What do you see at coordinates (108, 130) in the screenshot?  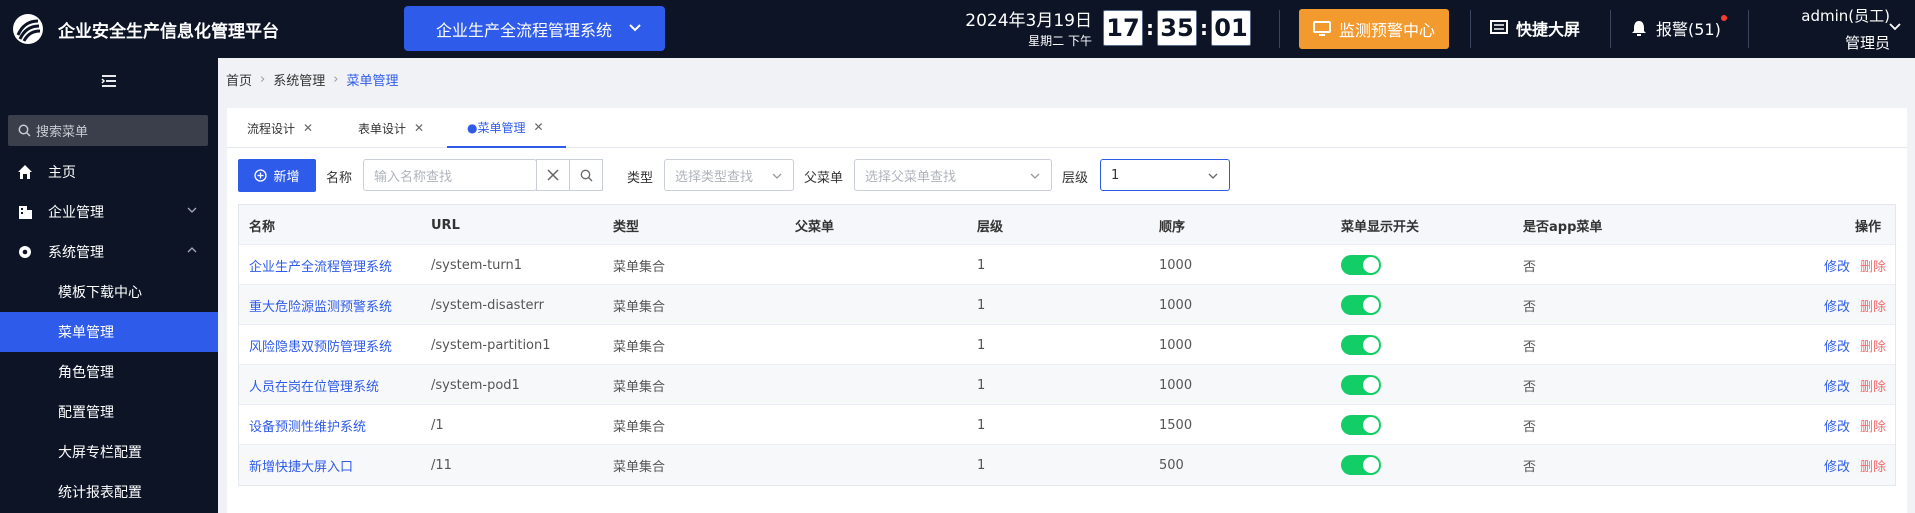 I see `menu-search-input: 搜索菜单` at bounding box center [108, 130].